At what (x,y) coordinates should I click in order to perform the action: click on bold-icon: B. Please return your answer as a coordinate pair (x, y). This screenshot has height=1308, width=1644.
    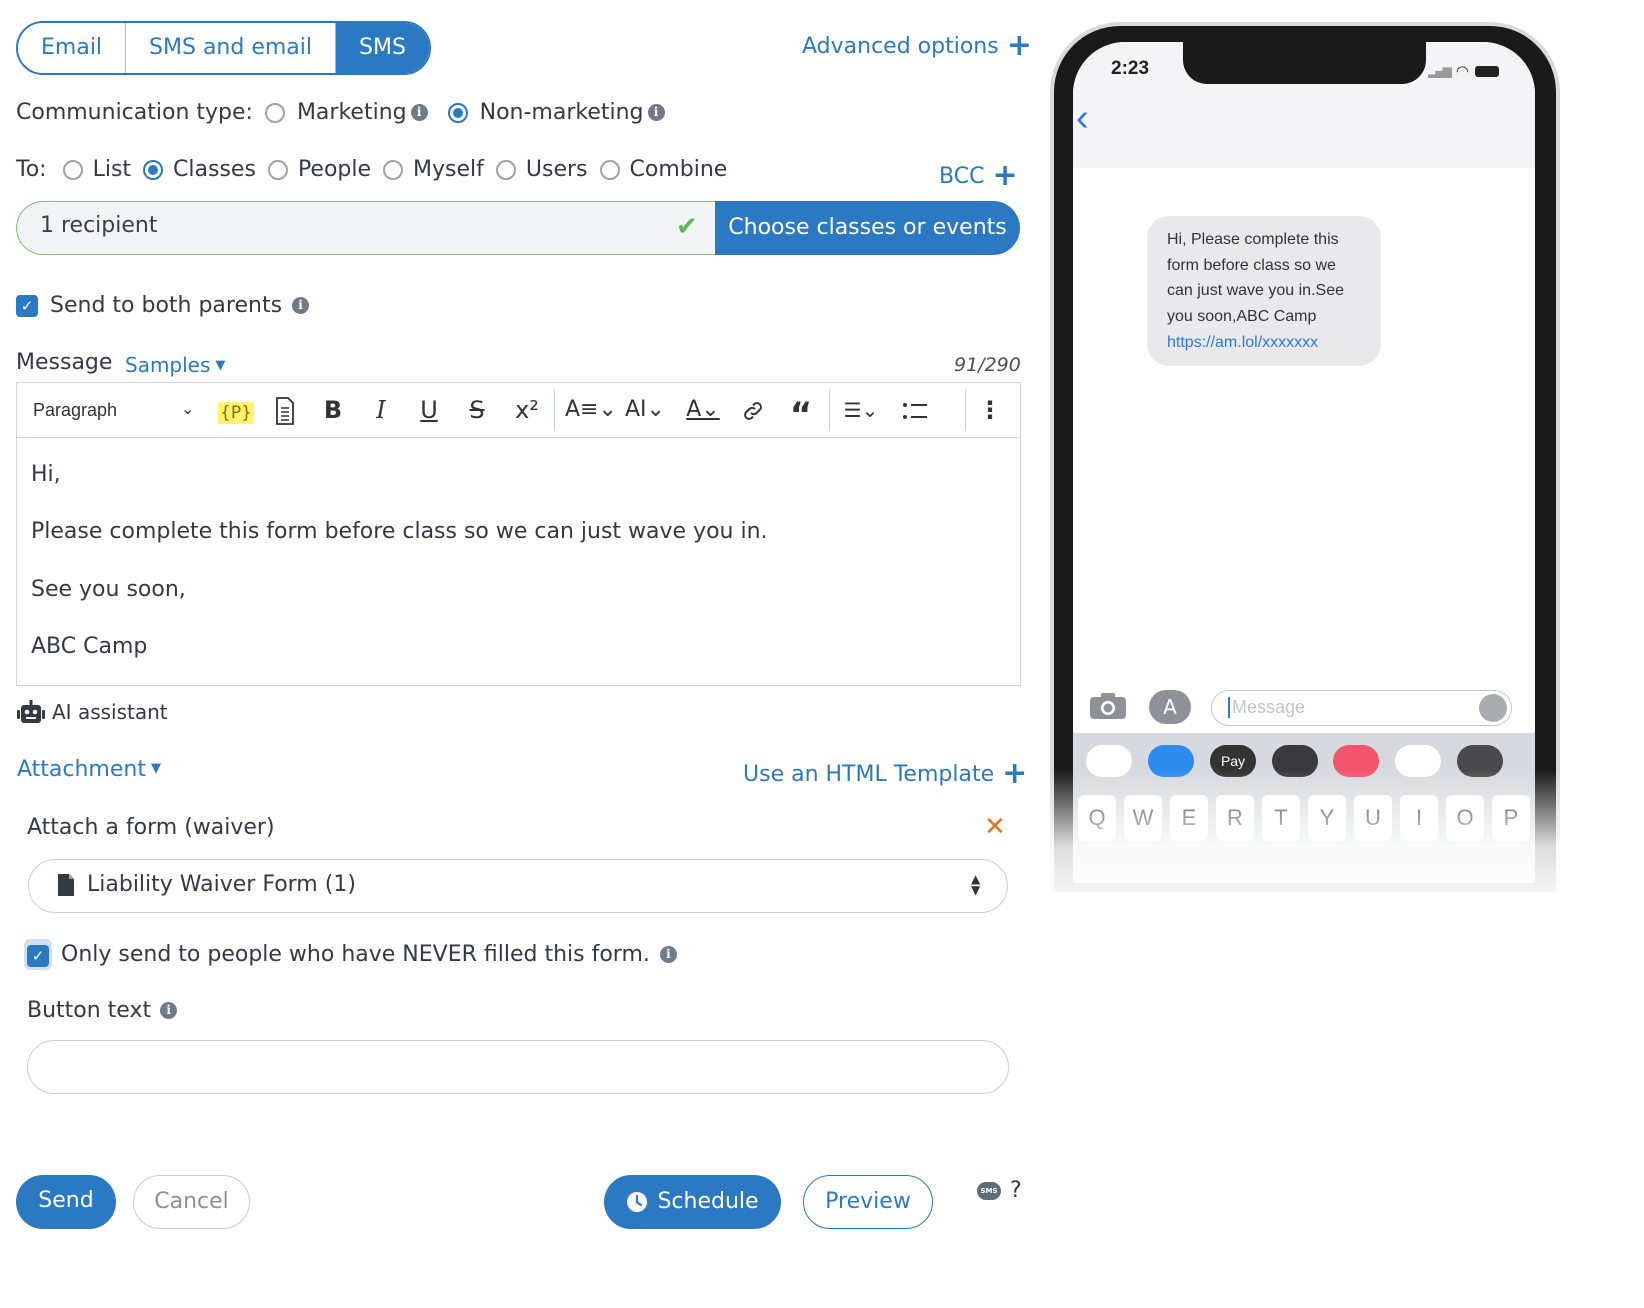
    Looking at the image, I should click on (333, 410).